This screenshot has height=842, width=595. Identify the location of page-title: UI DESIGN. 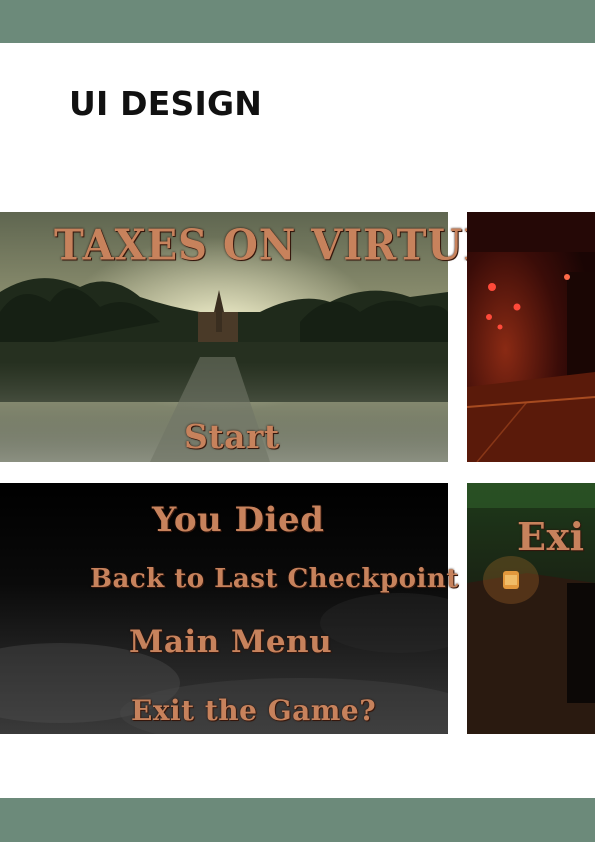
(166, 103).